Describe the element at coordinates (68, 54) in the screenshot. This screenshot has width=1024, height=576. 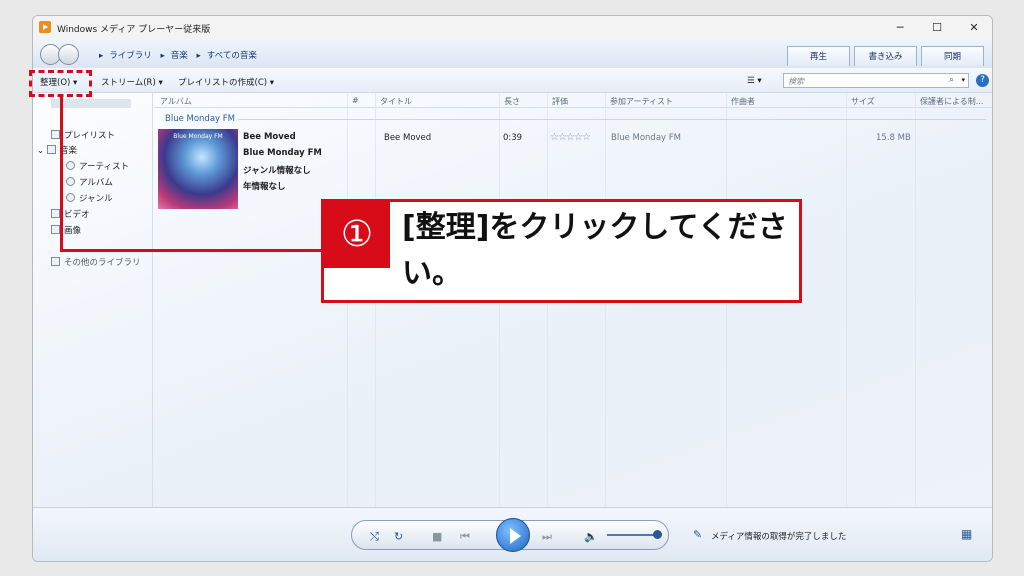
I see `forward-button` at that location.